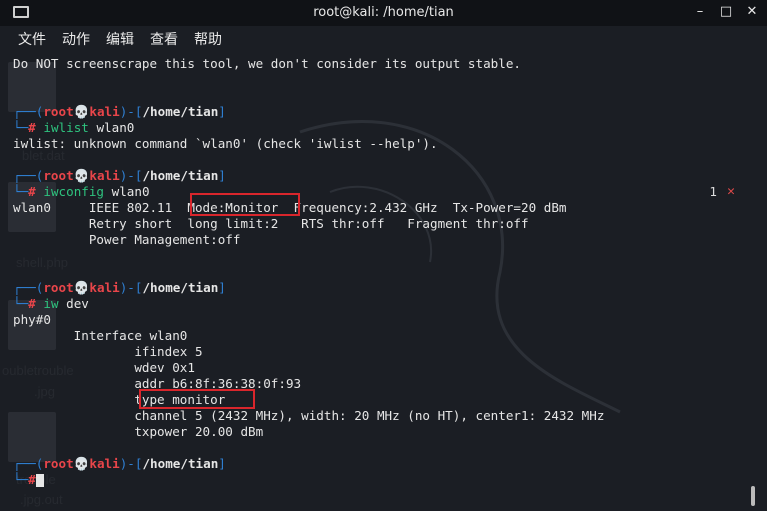  I want to click on menu-action: 动作, so click(76, 39).